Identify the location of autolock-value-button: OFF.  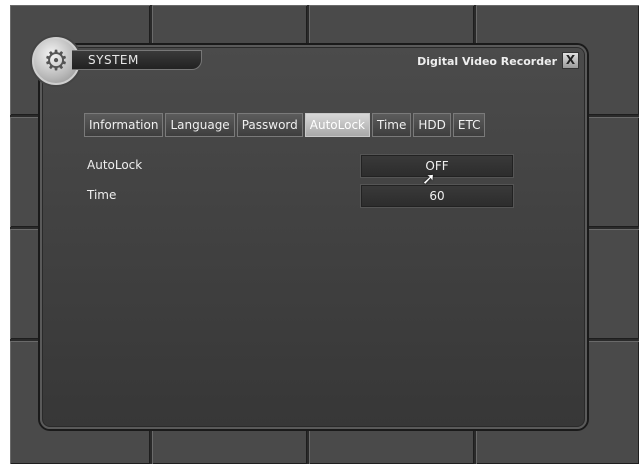
(437, 166).